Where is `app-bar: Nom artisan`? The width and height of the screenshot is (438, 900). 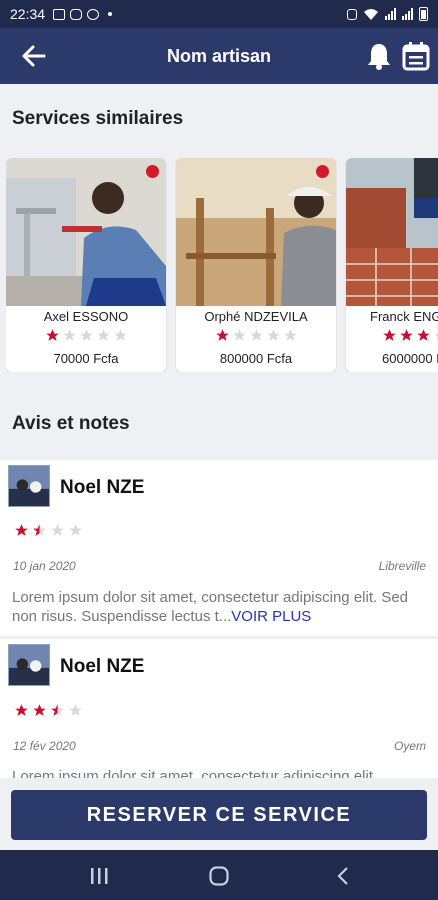
app-bar: Nom artisan is located at coordinates (219, 56).